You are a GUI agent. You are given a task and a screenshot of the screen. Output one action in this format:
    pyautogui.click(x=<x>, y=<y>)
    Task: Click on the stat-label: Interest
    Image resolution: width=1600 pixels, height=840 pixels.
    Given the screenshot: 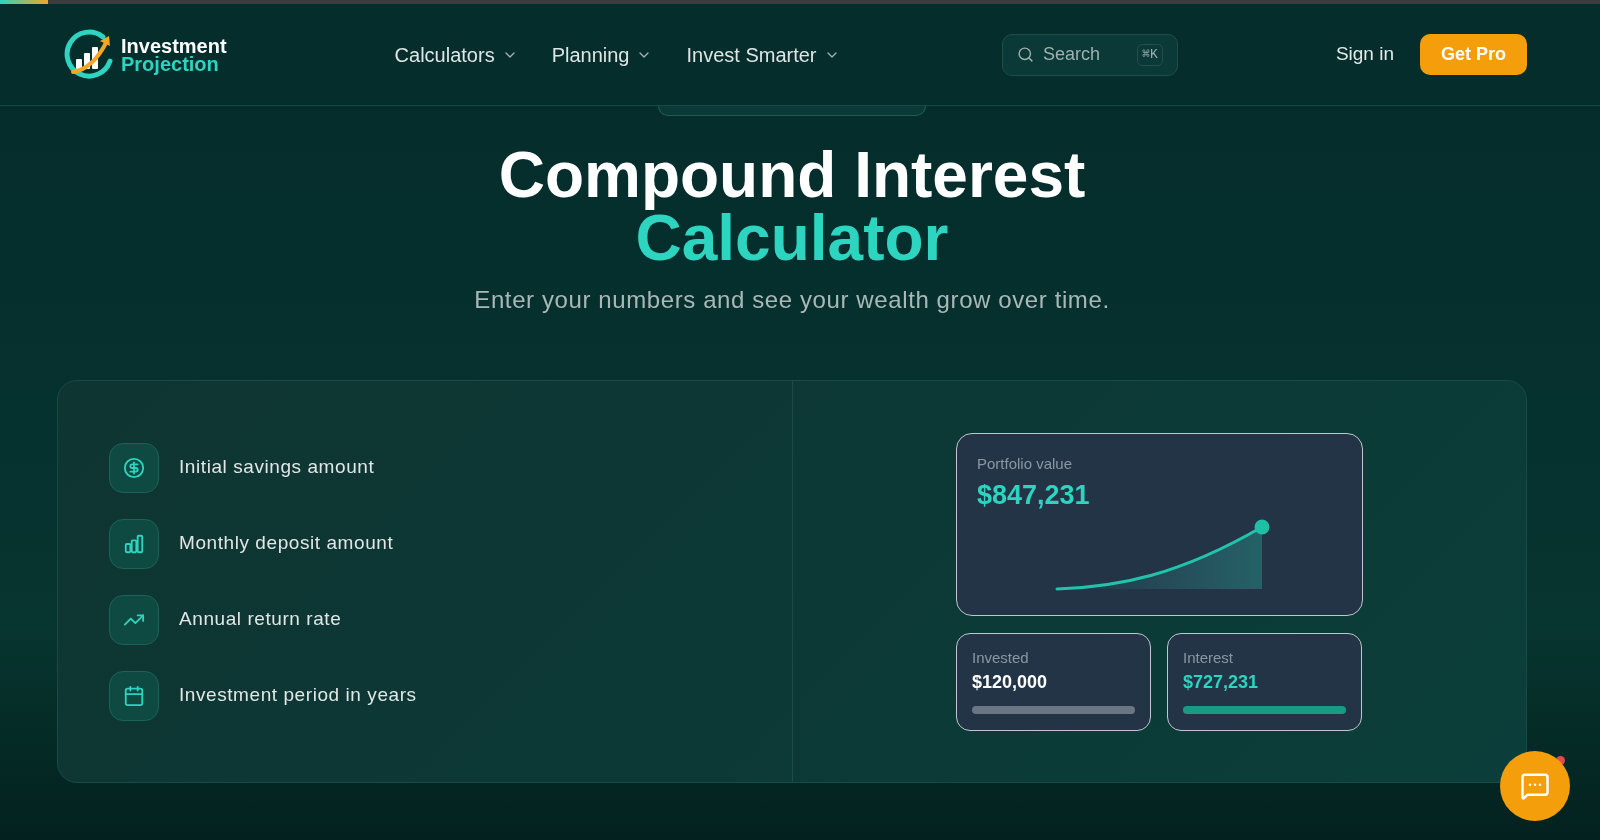 What is the action you would take?
    pyautogui.click(x=1208, y=657)
    